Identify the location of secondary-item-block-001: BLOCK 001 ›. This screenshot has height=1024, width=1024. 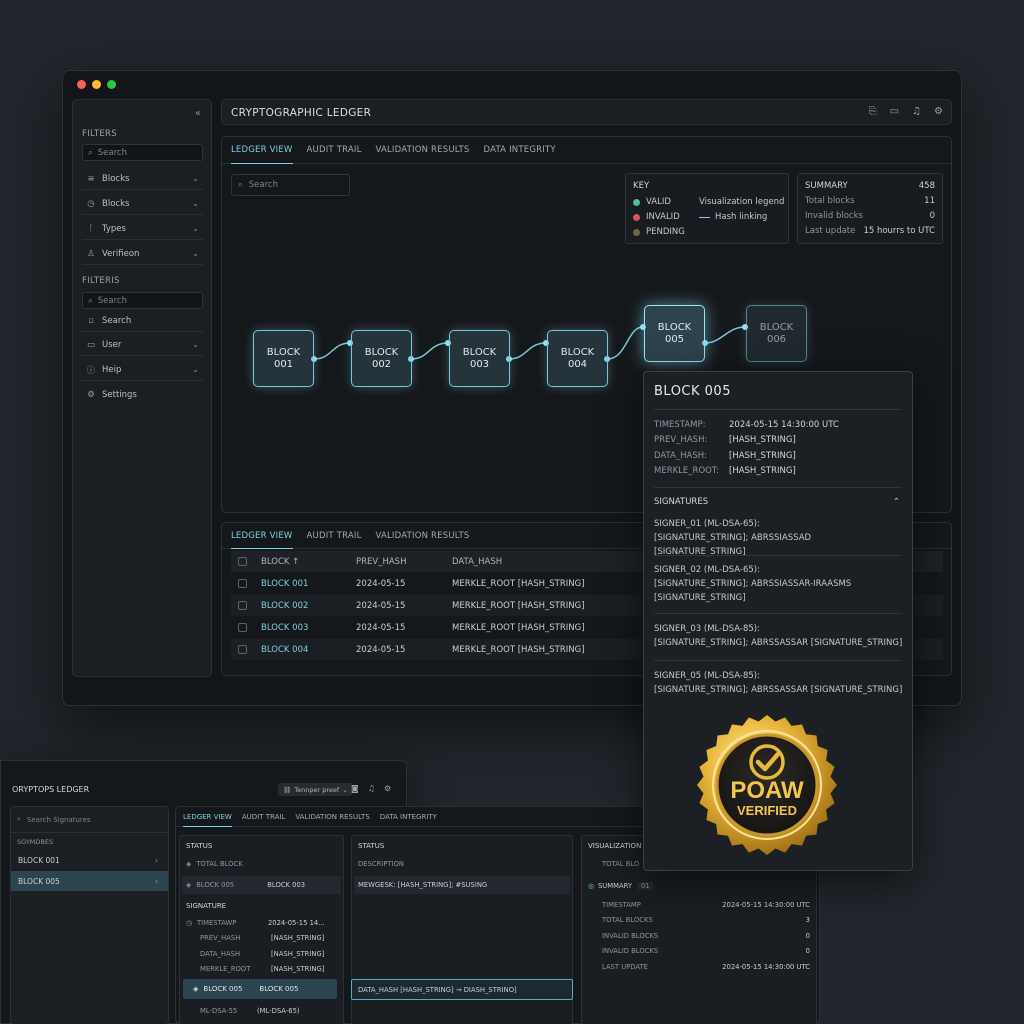
(89, 860).